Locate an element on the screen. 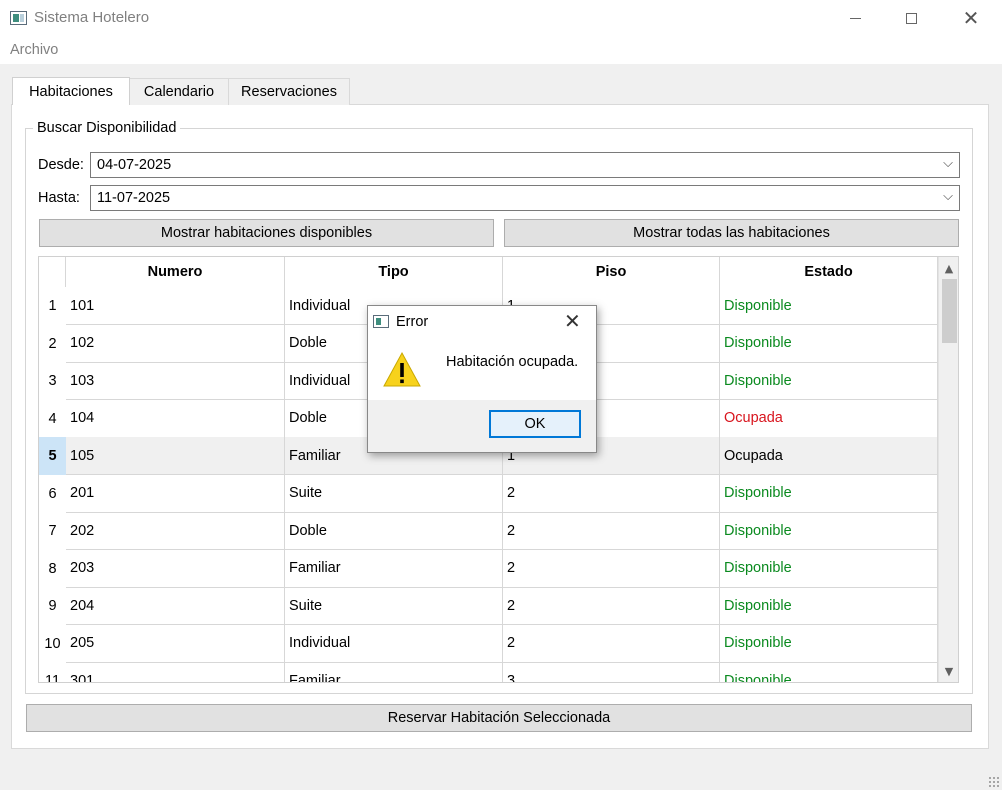 The height and width of the screenshot is (790, 1002). scroll-down-icon: ▼ is located at coordinates (948, 671).